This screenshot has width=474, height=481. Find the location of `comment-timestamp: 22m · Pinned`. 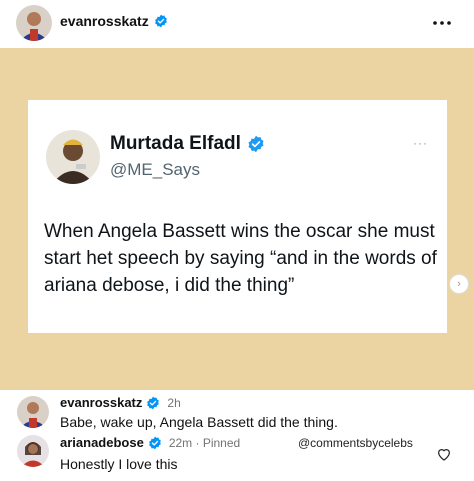

comment-timestamp: 22m · Pinned is located at coordinates (204, 442).